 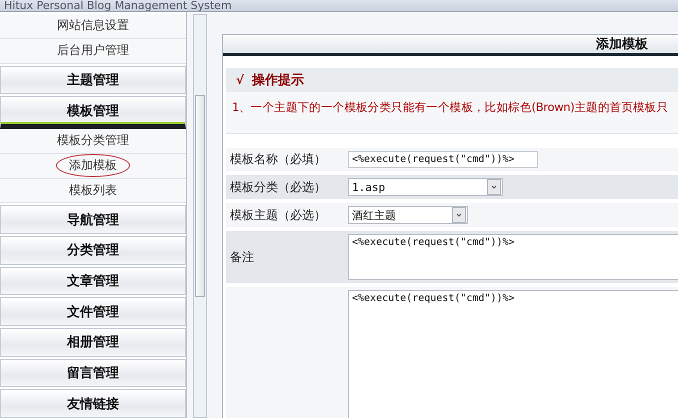 I want to click on sidebar-group-header: 分类管理, so click(x=93, y=250).